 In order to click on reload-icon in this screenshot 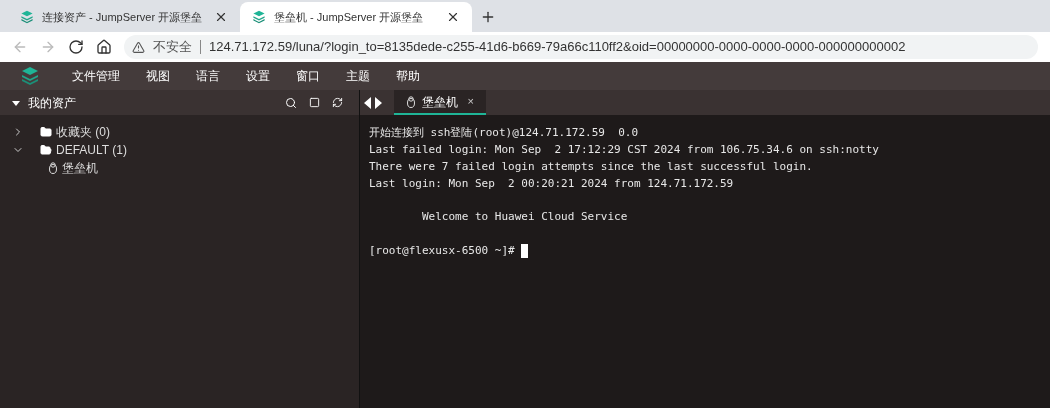, I will do `click(76, 47)`.